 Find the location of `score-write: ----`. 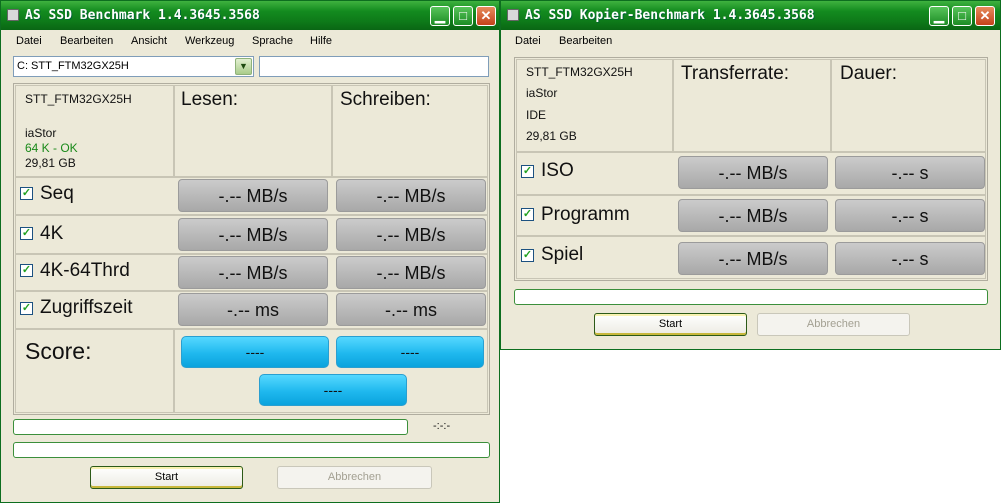

score-write: ---- is located at coordinates (410, 352).